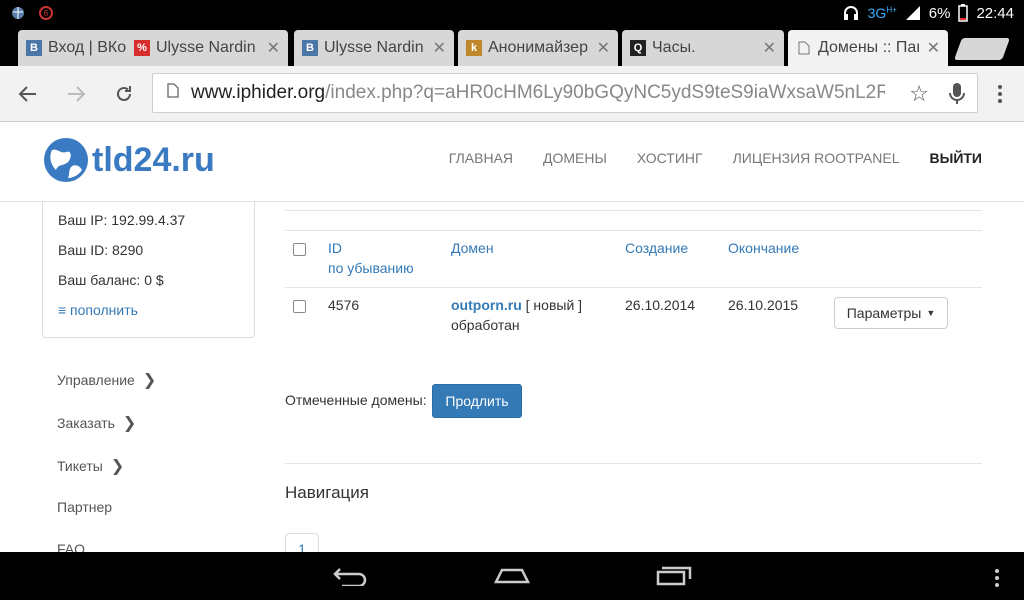 This screenshot has height=600, width=1024. What do you see at coordinates (477, 401) in the screenshot?
I see `renew-button: Продлить` at bounding box center [477, 401].